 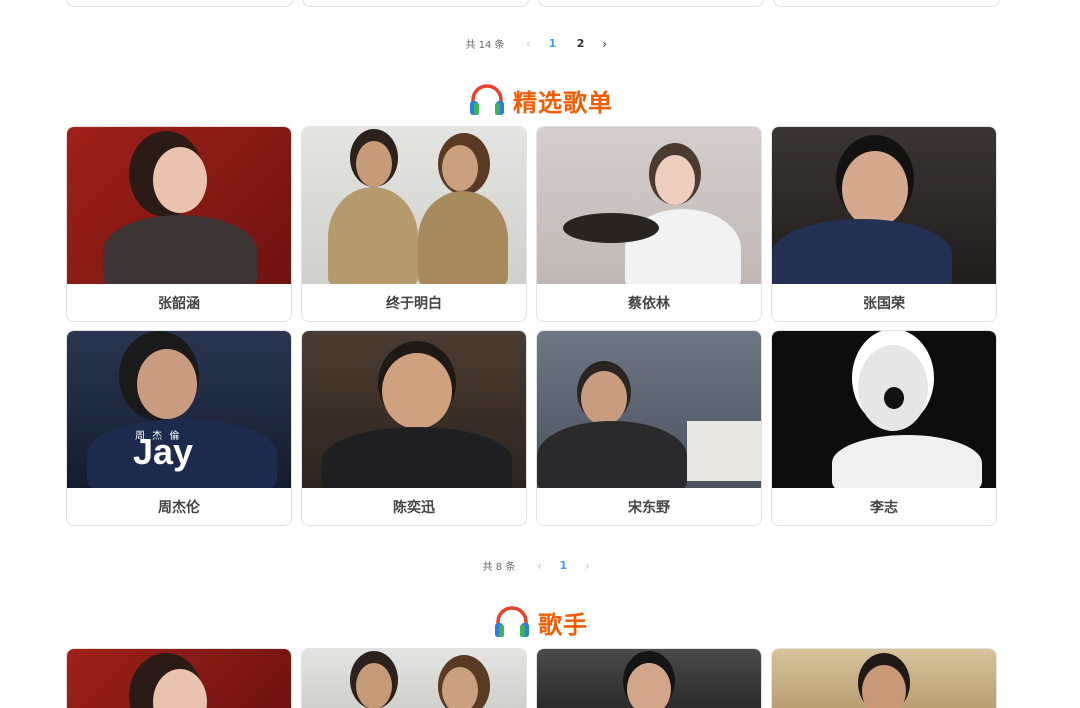 I want to click on playlist-name: 周杰伦, so click(x=179, y=508).